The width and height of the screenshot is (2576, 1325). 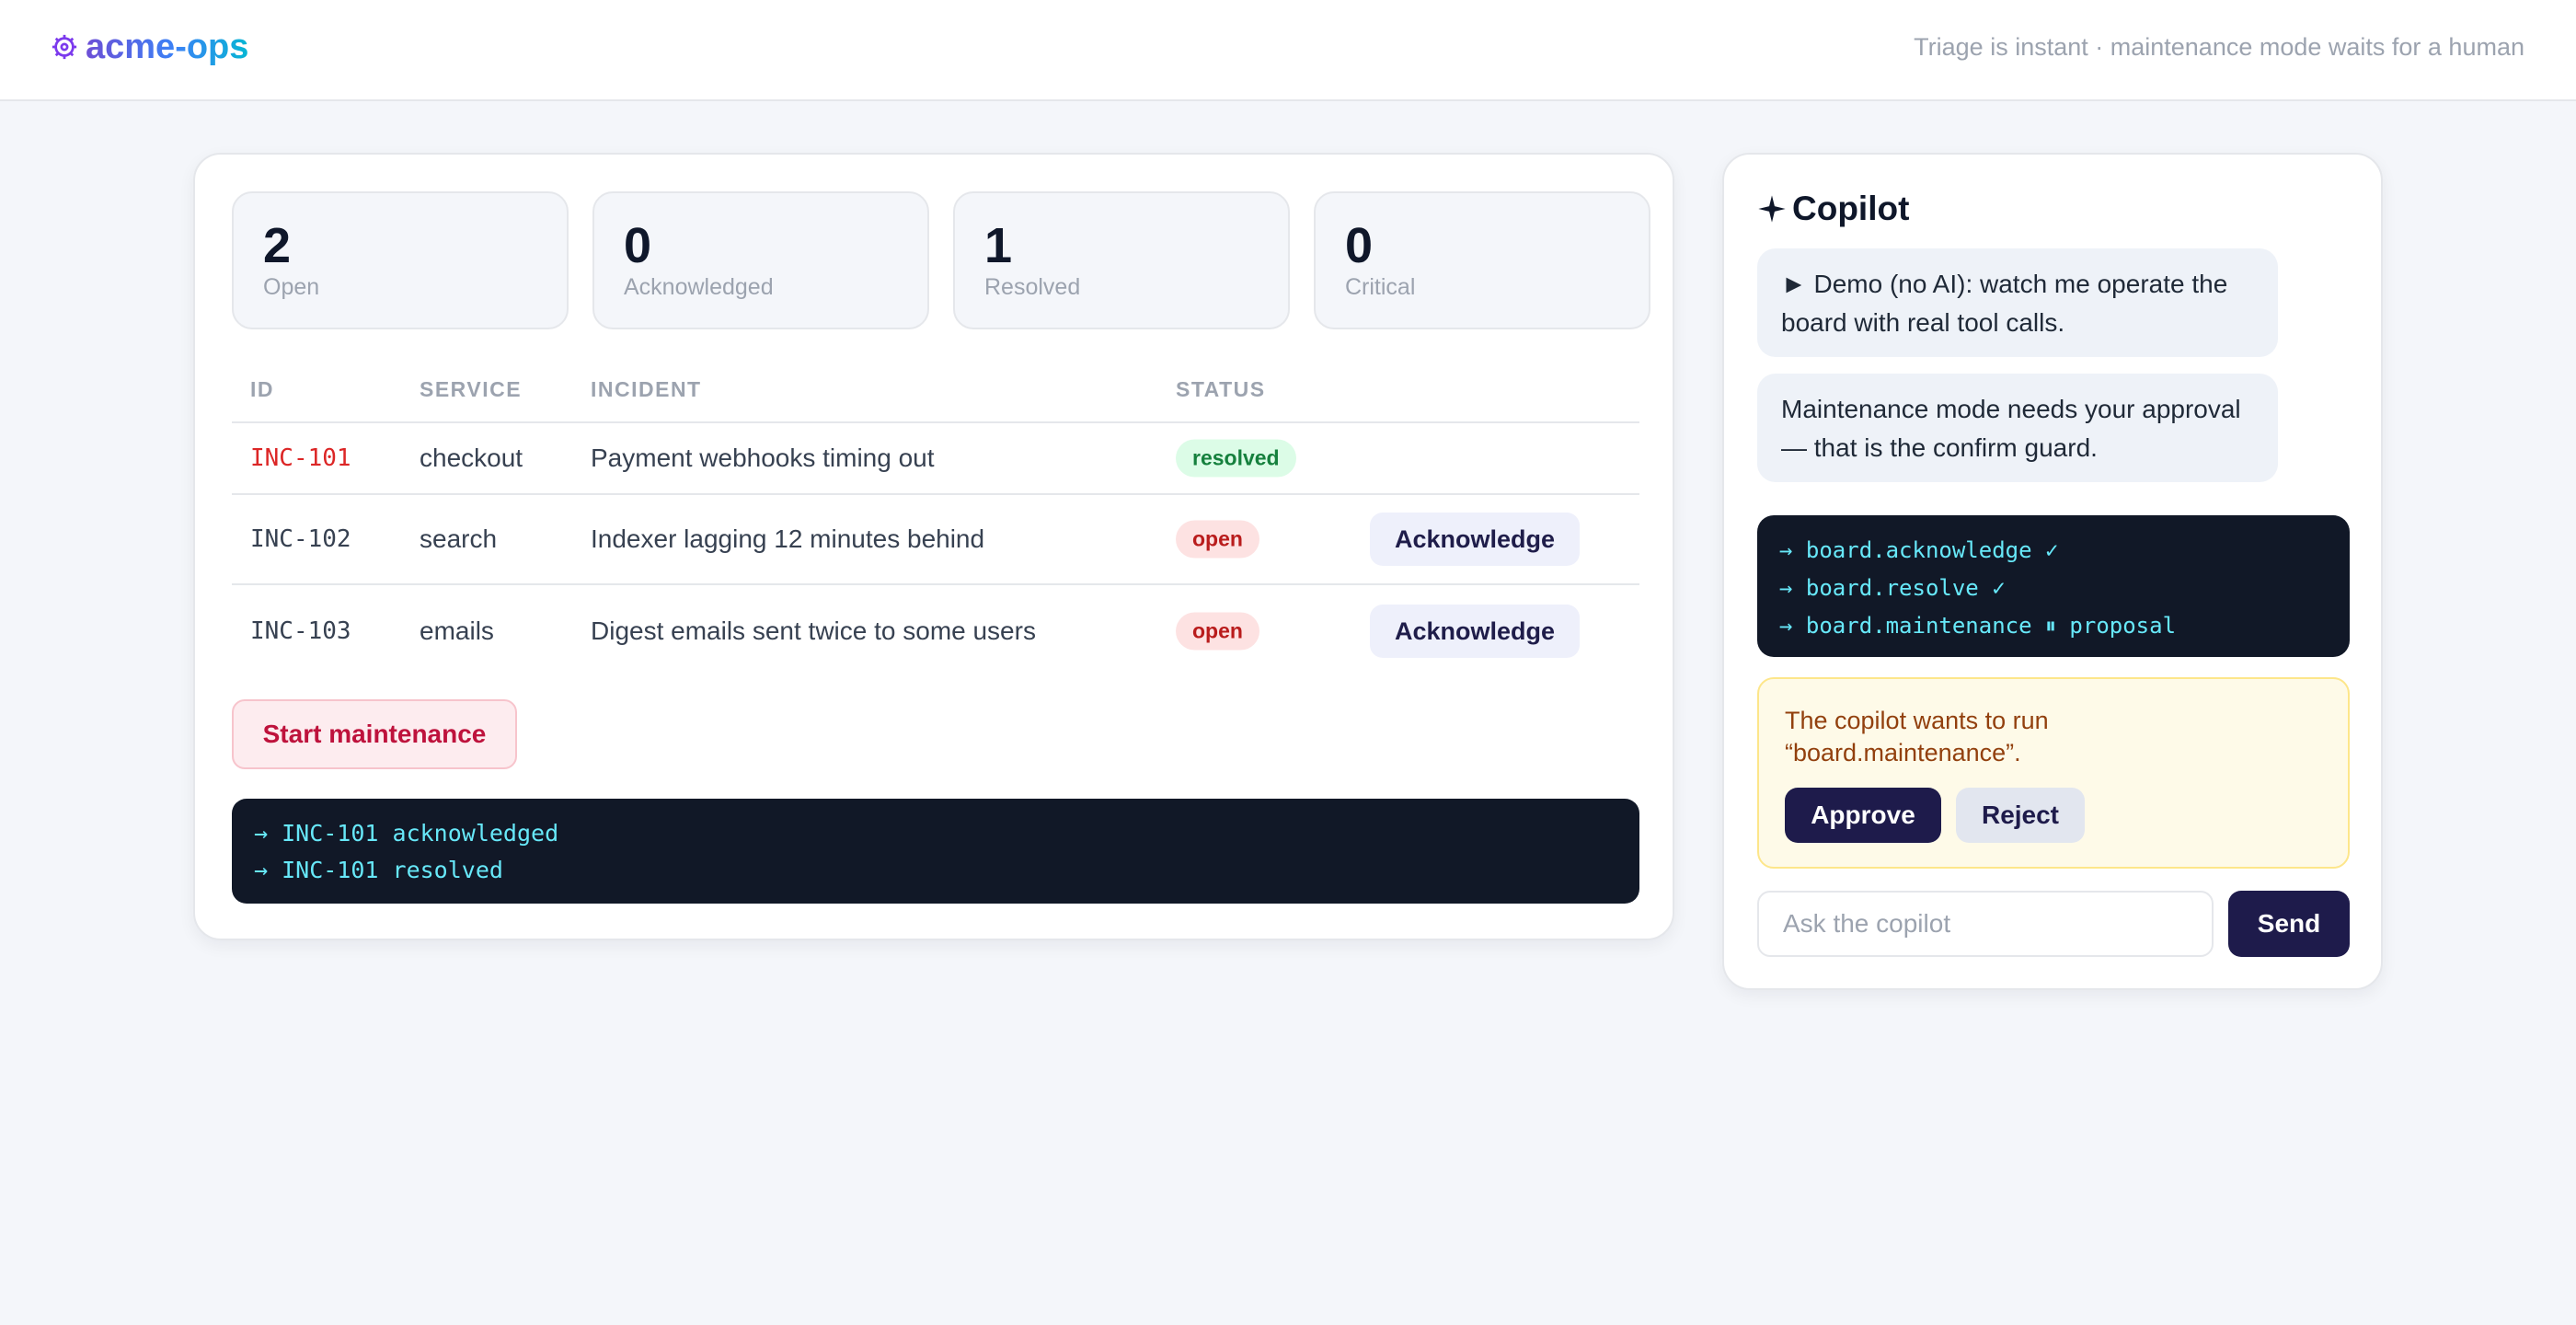 What do you see at coordinates (64, 47) in the screenshot?
I see `gear-logo-icon` at bounding box center [64, 47].